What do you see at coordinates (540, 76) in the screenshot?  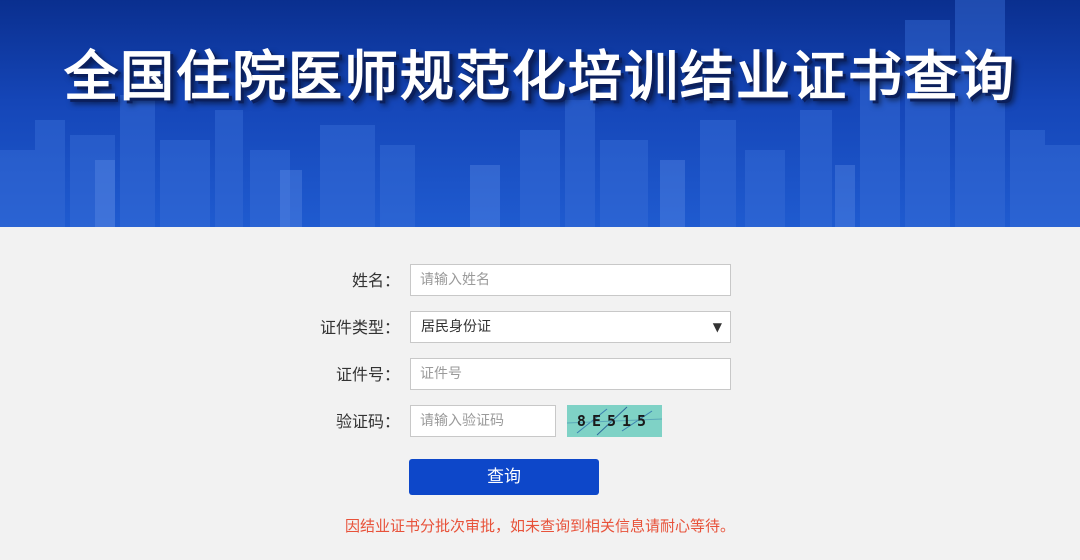 I see `page-title: 全国住院医师规范化培训结业证书查询` at bounding box center [540, 76].